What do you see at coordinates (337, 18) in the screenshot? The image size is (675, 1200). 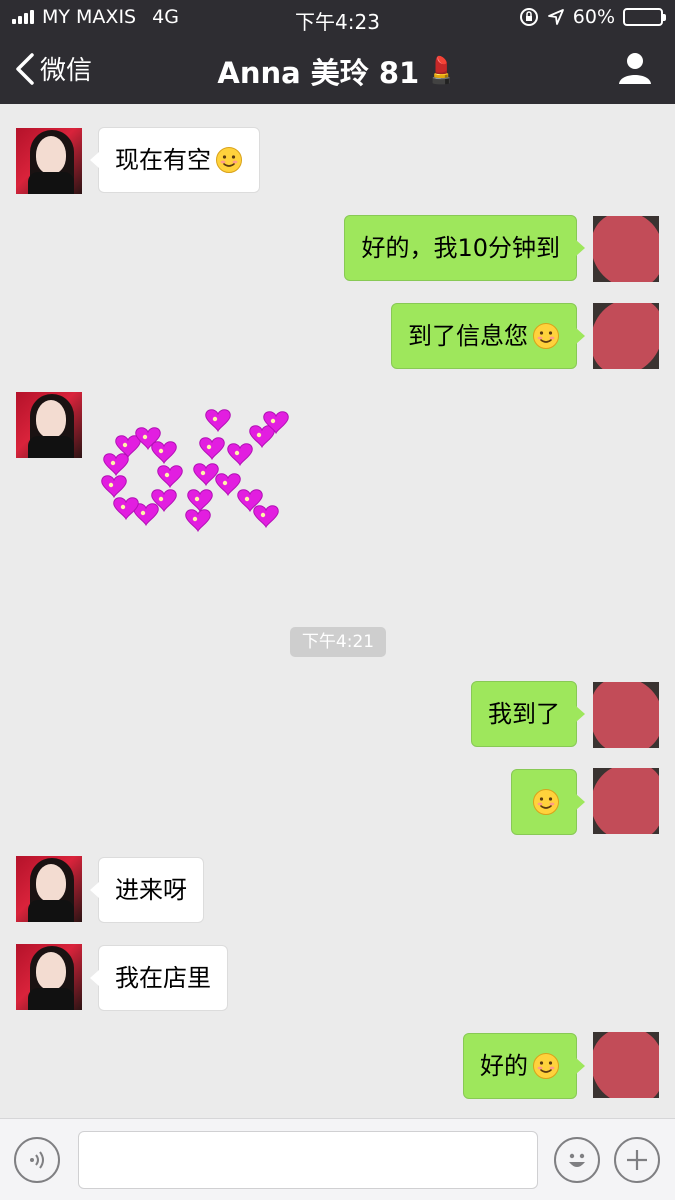 I see `status-bar: MY MAXIS 4G 下午4:23 60%` at bounding box center [337, 18].